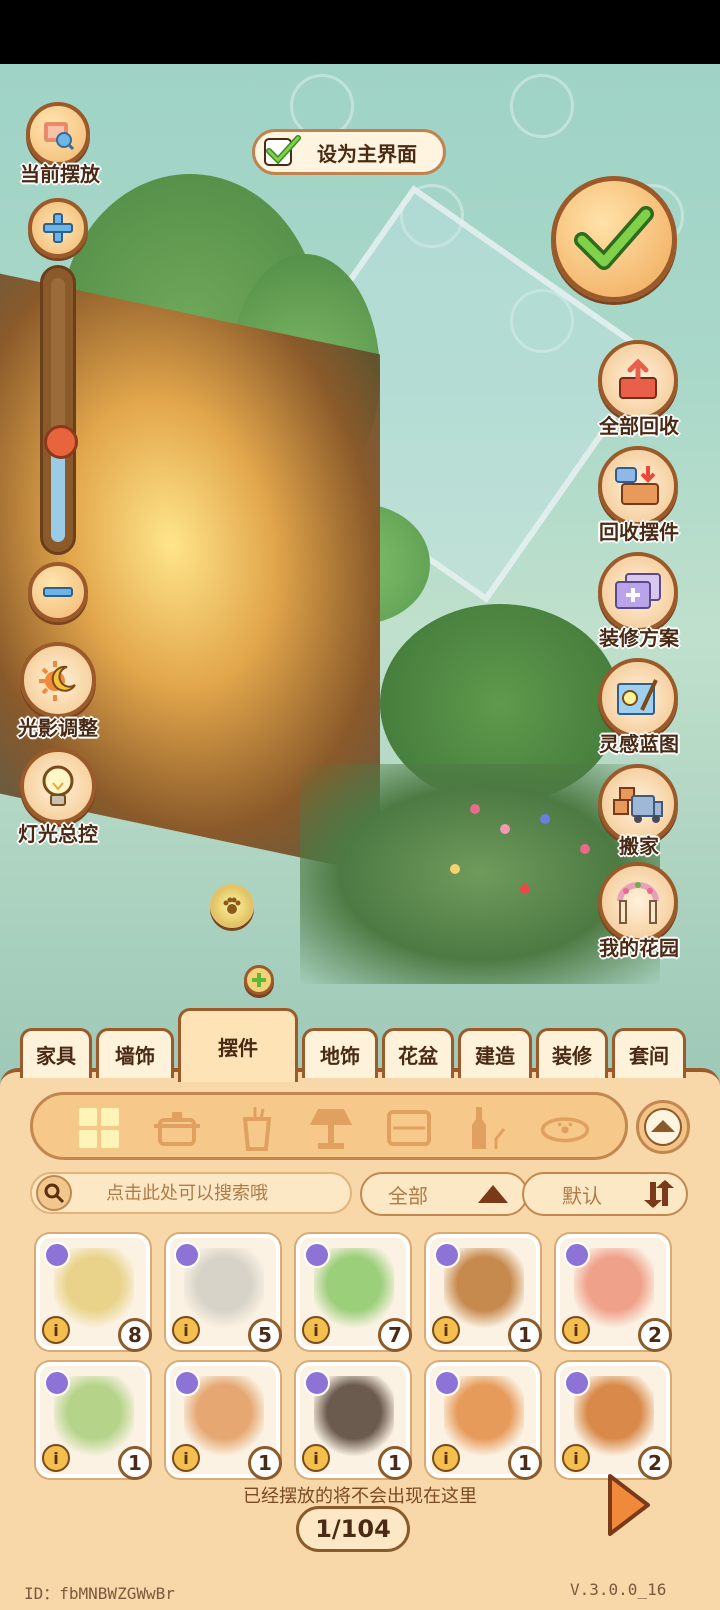  I want to click on category-bar, so click(329, 1126).